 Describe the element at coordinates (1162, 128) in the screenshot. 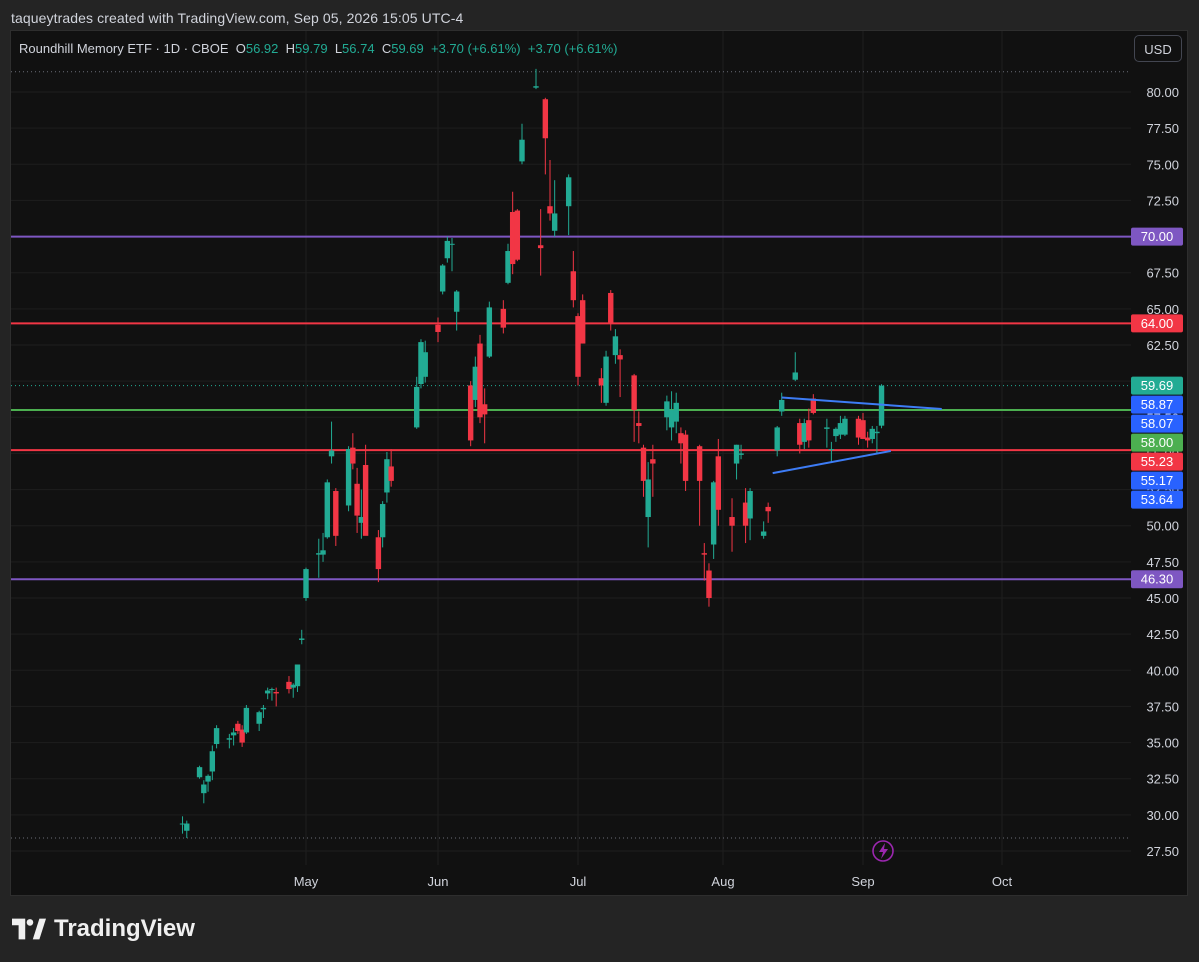

I see `y-tick-label: 77.50` at that location.